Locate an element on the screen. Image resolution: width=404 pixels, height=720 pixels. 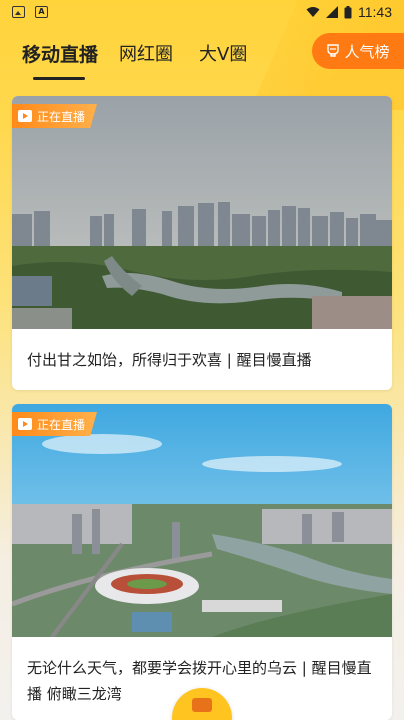
popularity-rank-button: 人气榜 is located at coordinates (358, 51).